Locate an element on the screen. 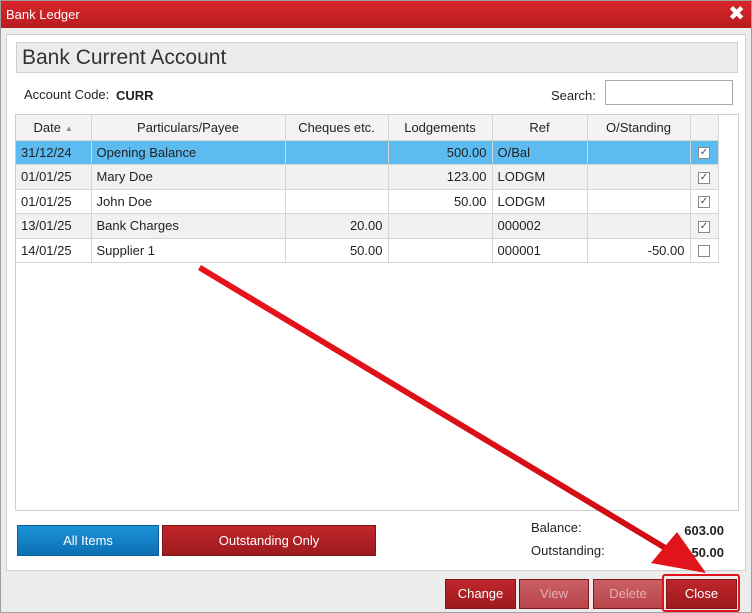 The image size is (752, 613). cell-cheques: 50.00 is located at coordinates (337, 250).